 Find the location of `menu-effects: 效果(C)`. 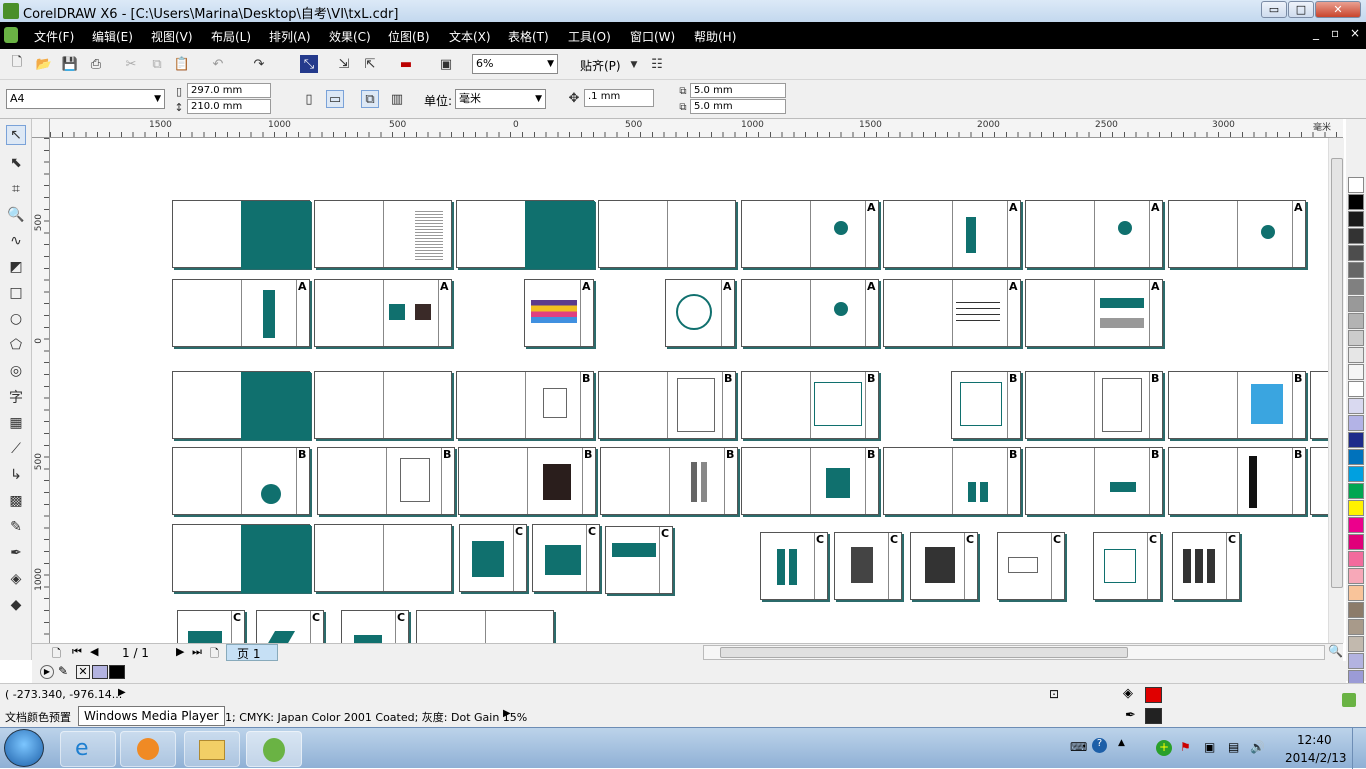

menu-effects: 效果(C) is located at coordinates (350, 36).